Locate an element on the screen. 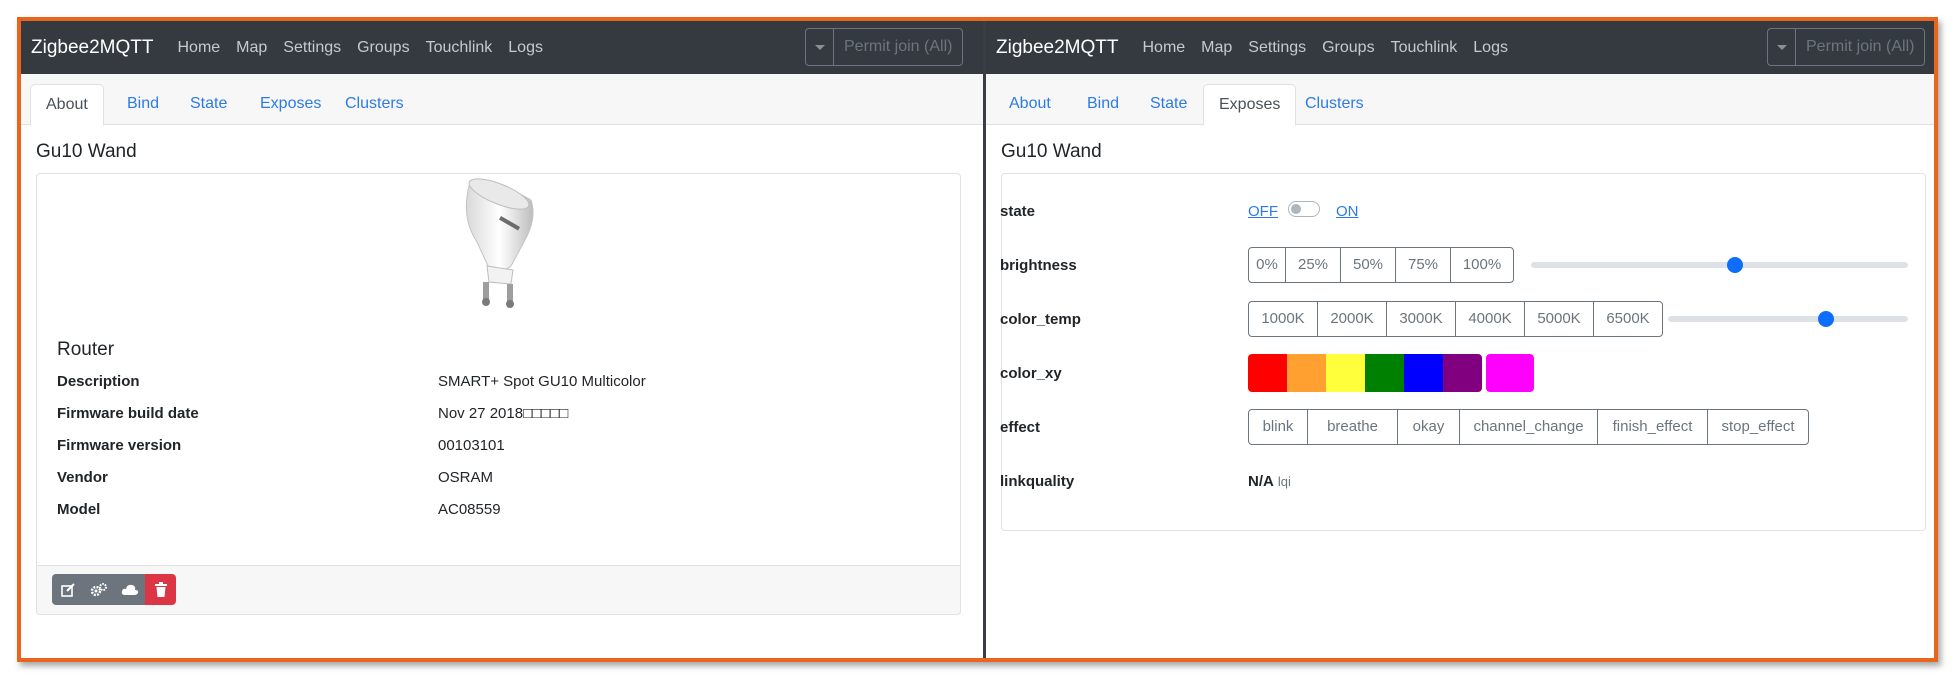 This screenshot has height=680, width=1954. slider-thumb is located at coordinates (1734, 265).